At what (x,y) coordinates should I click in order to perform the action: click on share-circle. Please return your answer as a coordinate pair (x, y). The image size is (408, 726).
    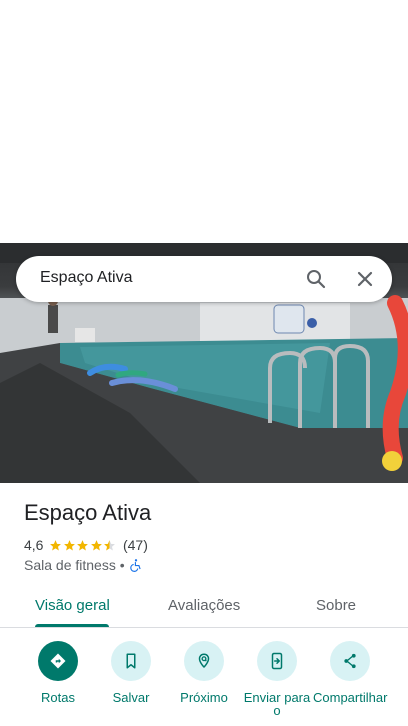
    Looking at the image, I should click on (350, 661).